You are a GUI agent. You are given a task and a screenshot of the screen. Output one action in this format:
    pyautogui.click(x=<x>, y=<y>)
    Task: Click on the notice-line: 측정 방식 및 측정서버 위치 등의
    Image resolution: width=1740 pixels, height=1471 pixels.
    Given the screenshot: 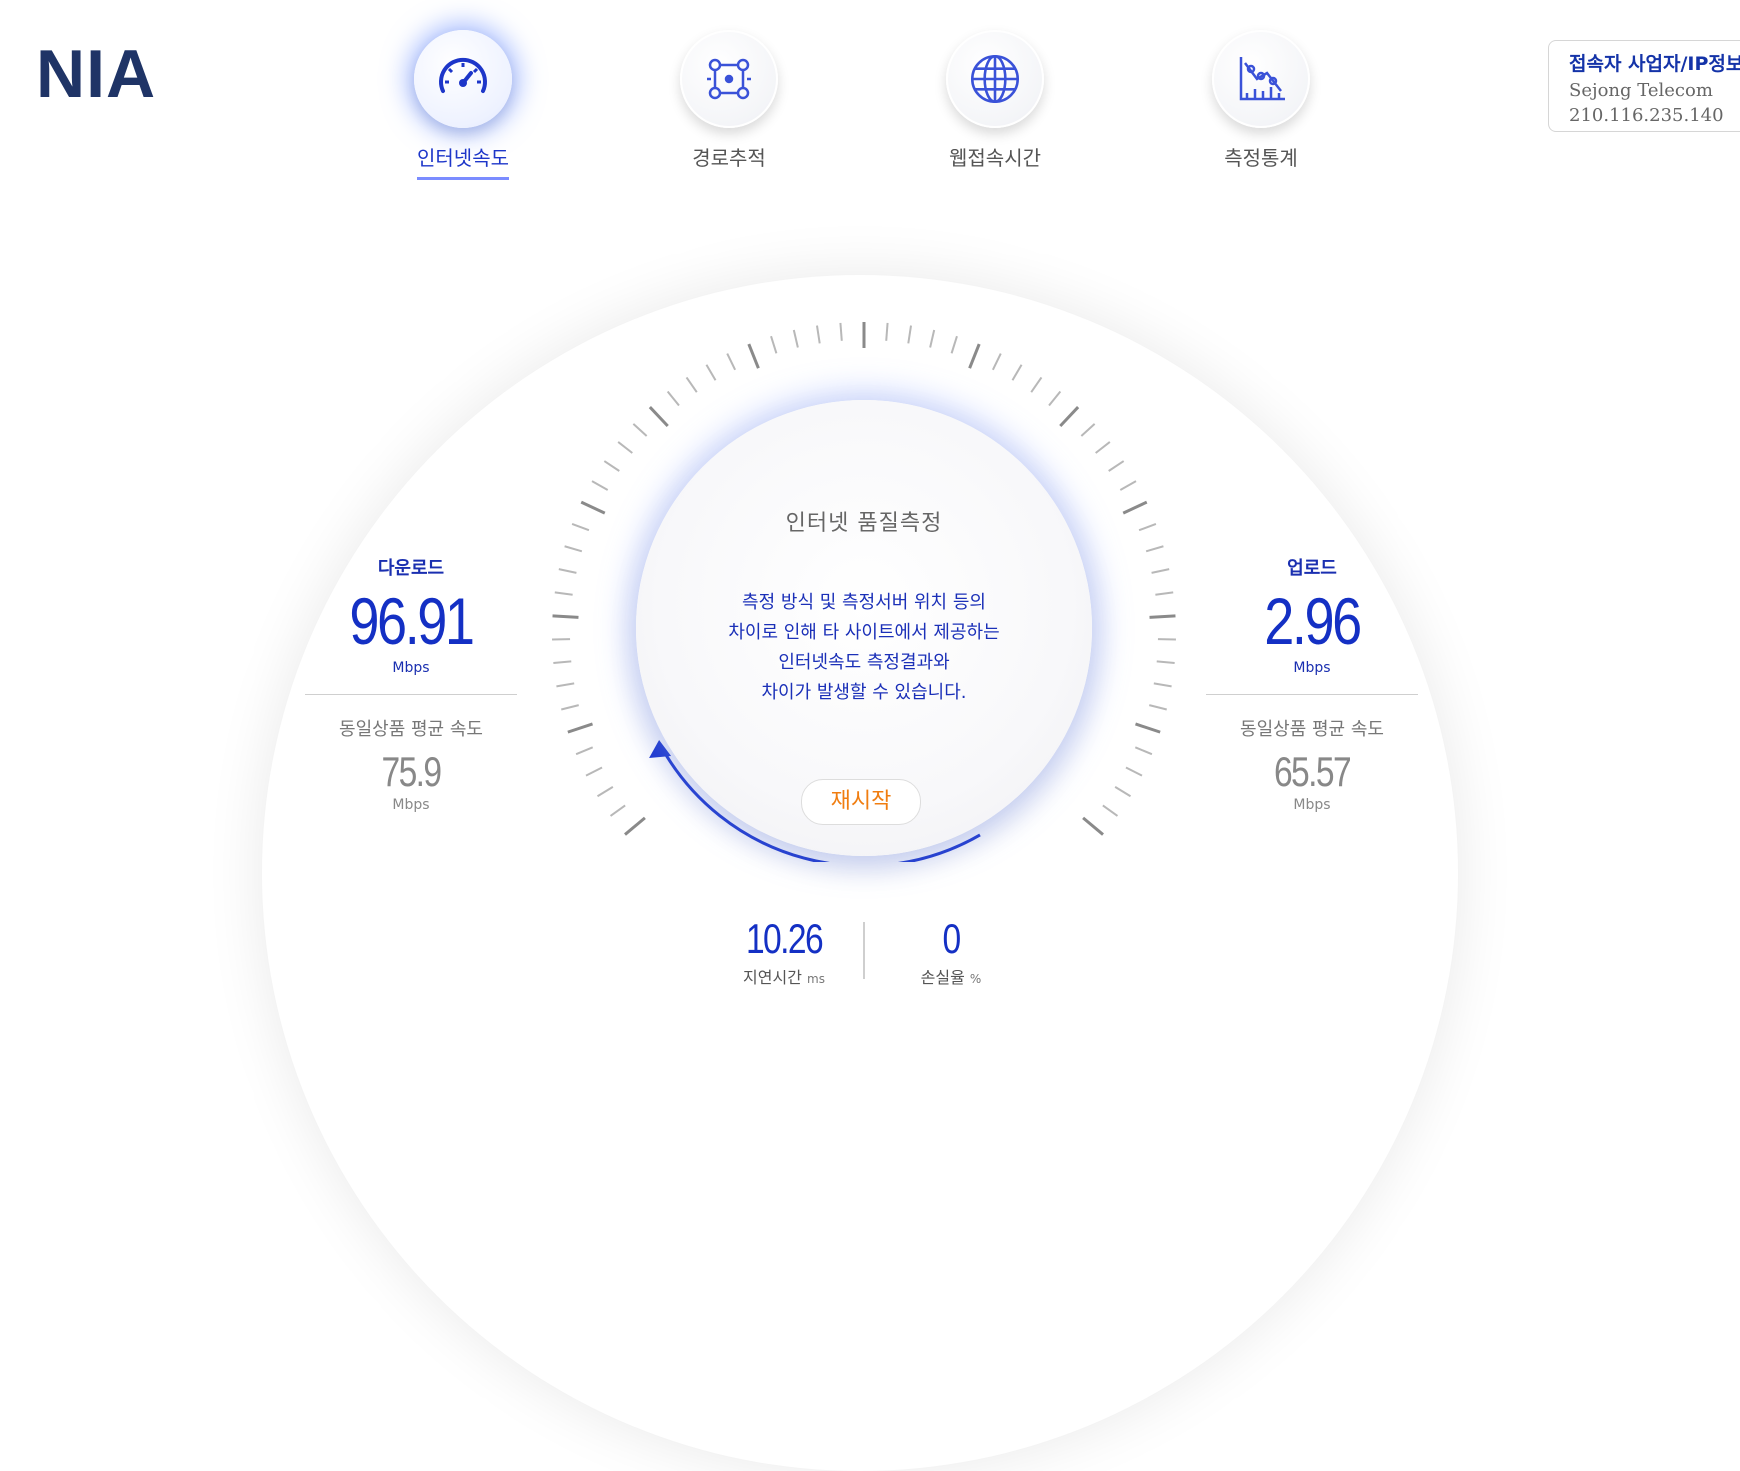 What is the action you would take?
    pyautogui.click(x=864, y=603)
    